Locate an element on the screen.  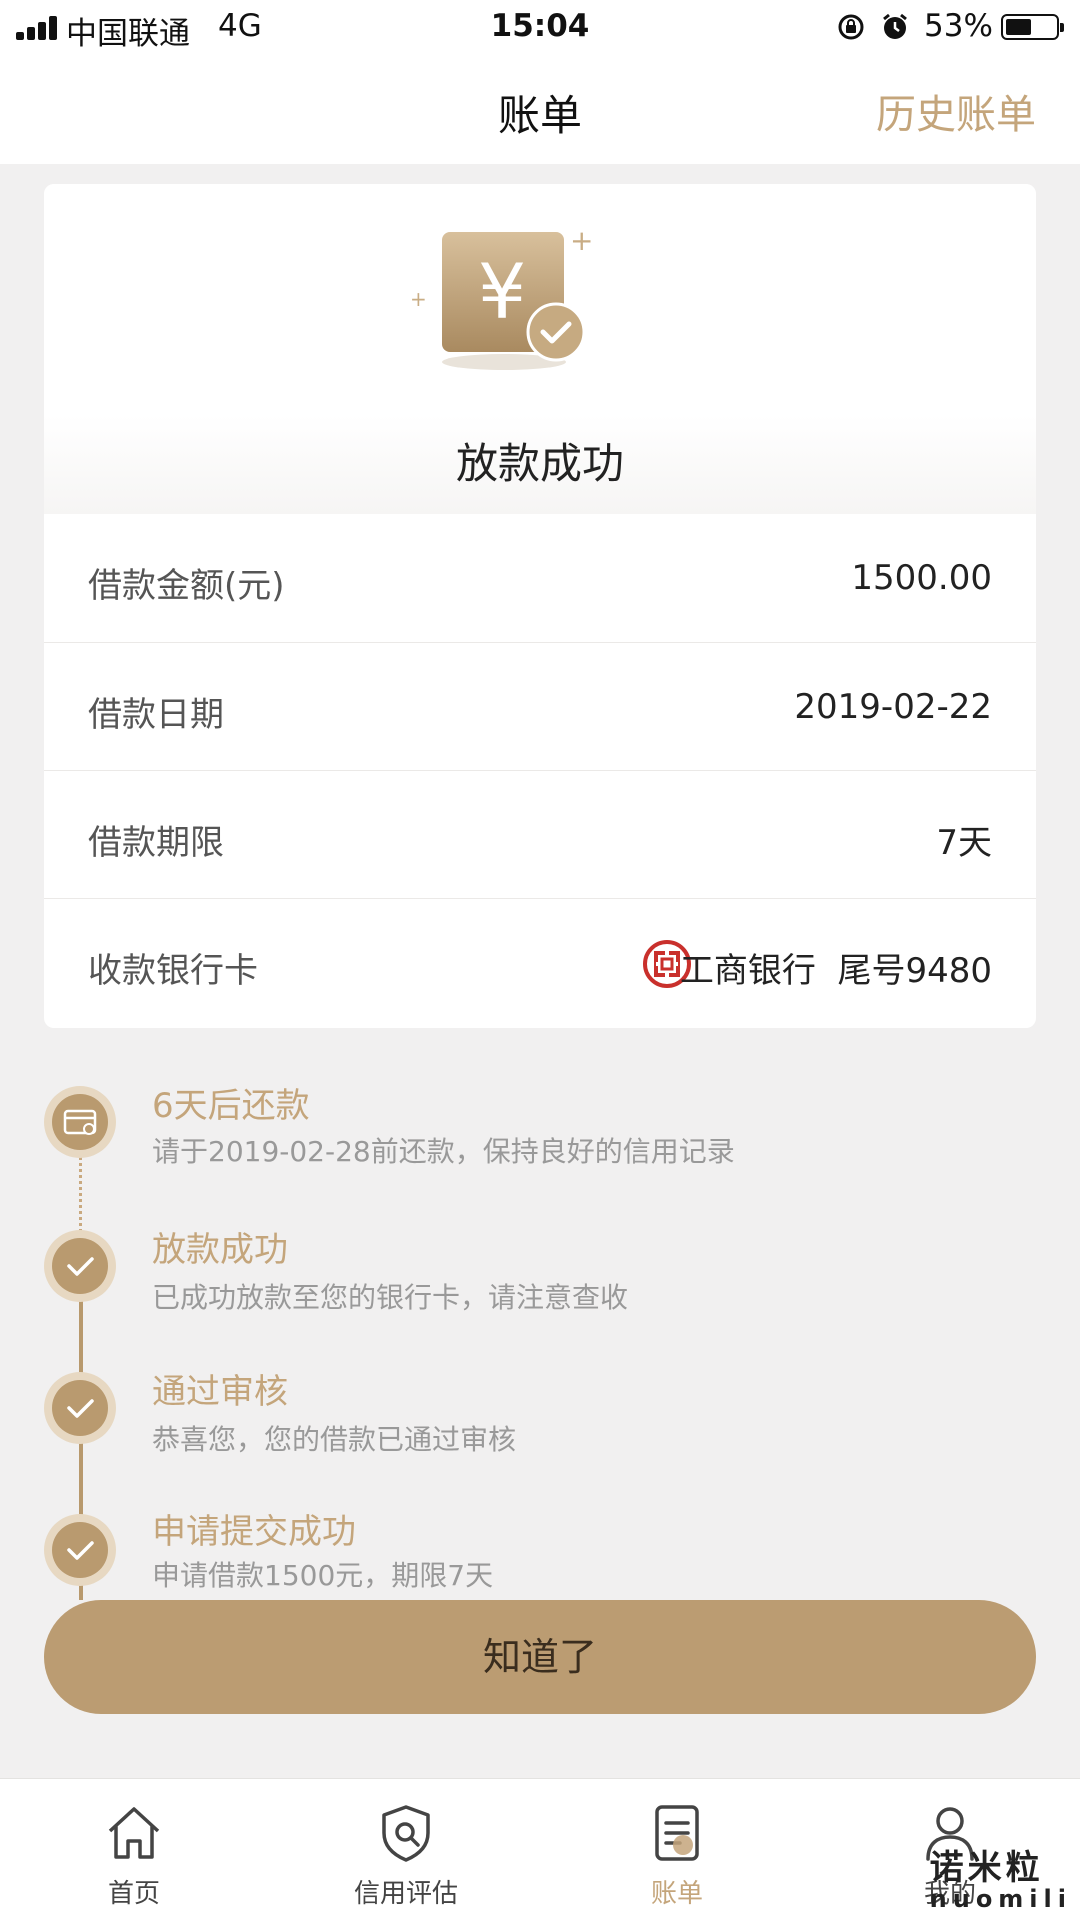
detail-label: 借款日期 is located at coordinates (156, 715).